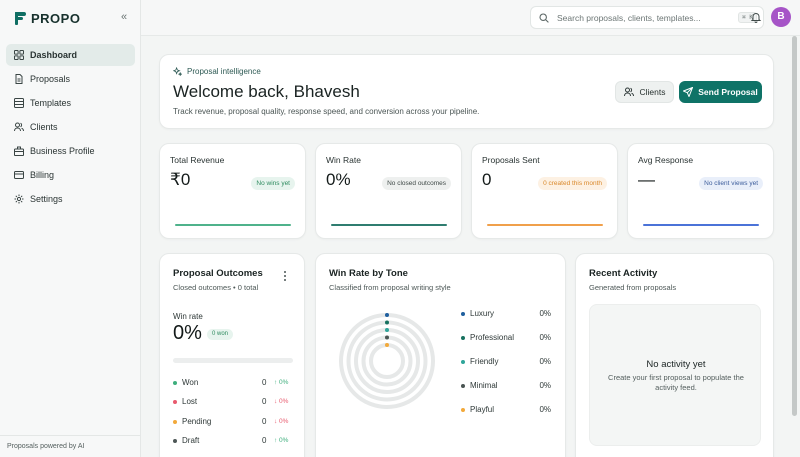 Image resolution: width=800 pixels, height=457 pixels. I want to click on template-icon, so click(19, 103).